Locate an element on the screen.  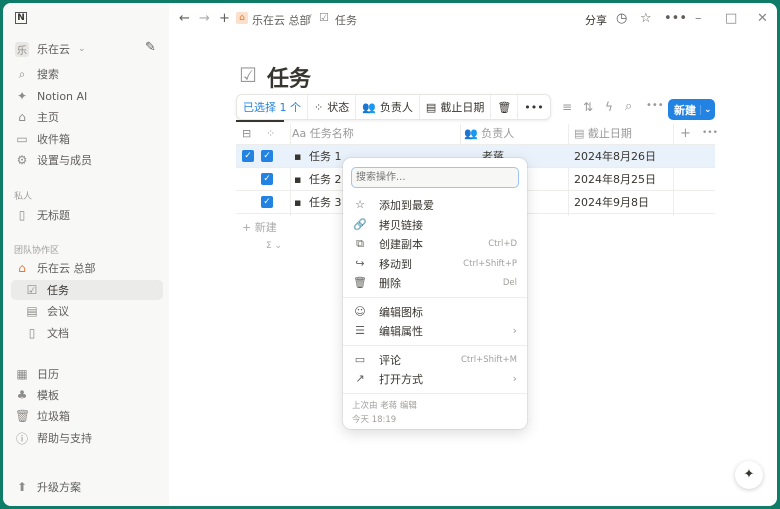
plus-icon: + is located at coordinates (224, 18).